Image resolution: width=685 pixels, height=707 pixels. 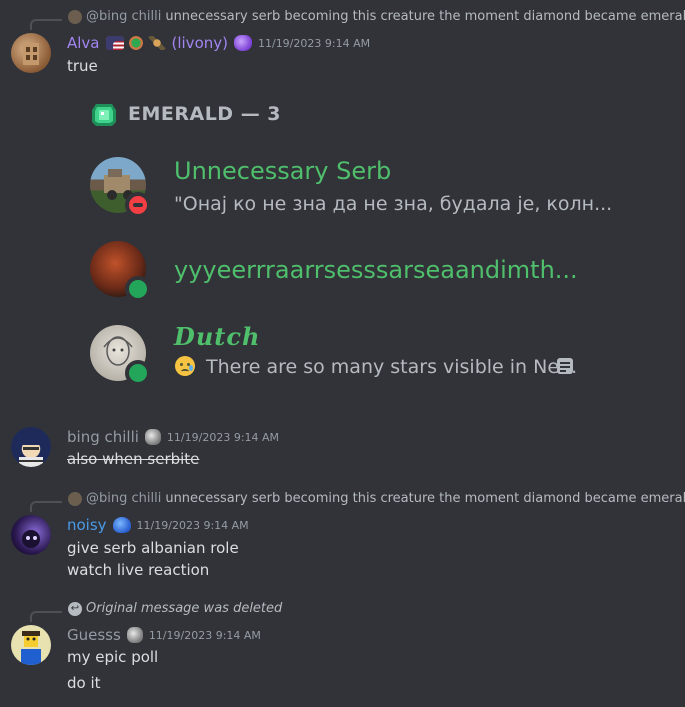 I want to click on username: Alva, so click(x=83, y=43).